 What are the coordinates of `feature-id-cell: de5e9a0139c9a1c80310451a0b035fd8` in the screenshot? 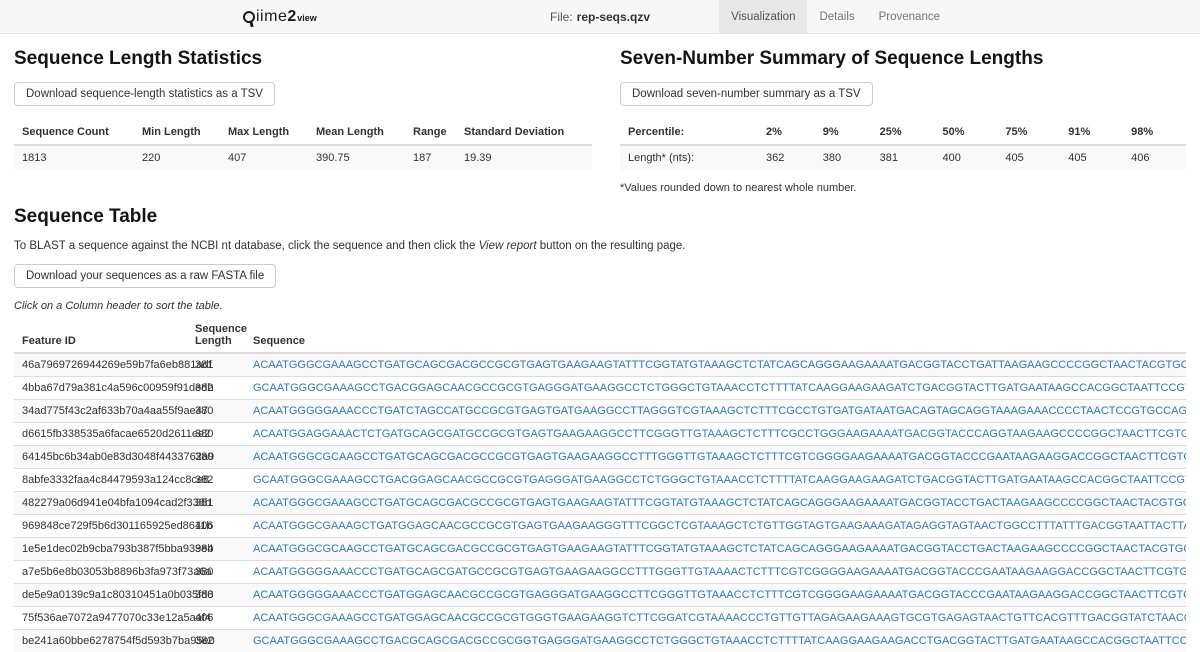 It's located at (100, 595).